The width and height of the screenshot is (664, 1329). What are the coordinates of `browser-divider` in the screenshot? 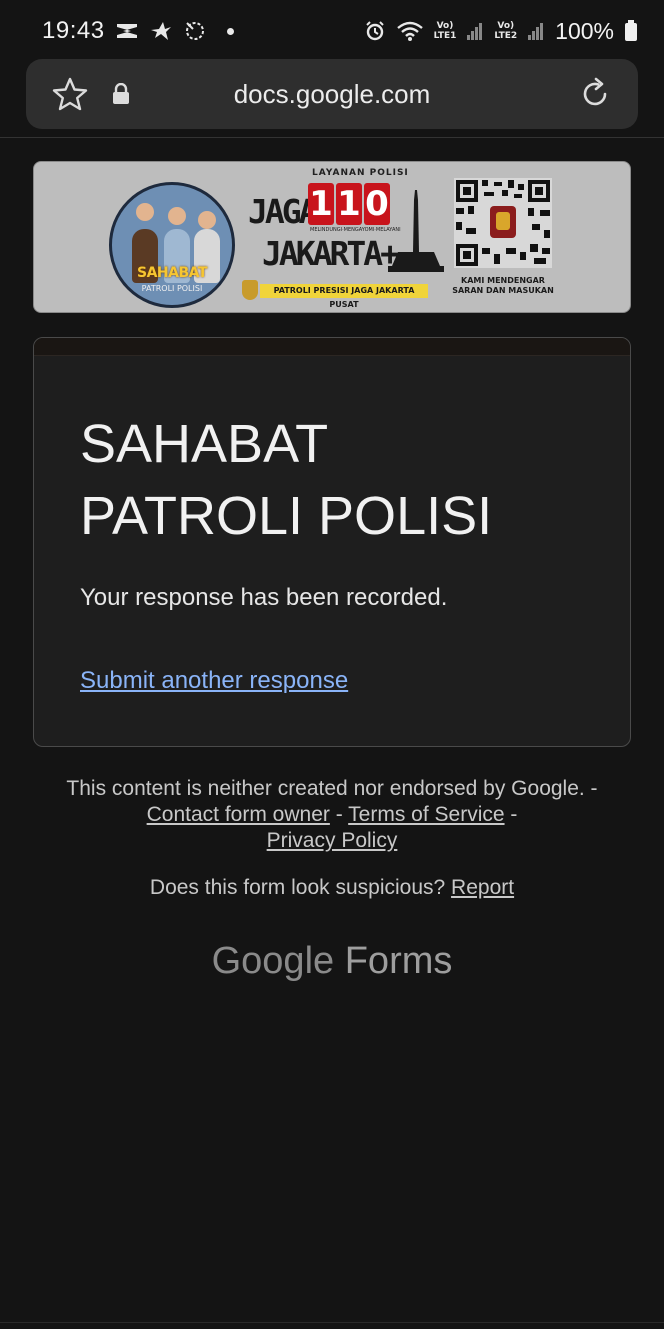 It's located at (332, 137).